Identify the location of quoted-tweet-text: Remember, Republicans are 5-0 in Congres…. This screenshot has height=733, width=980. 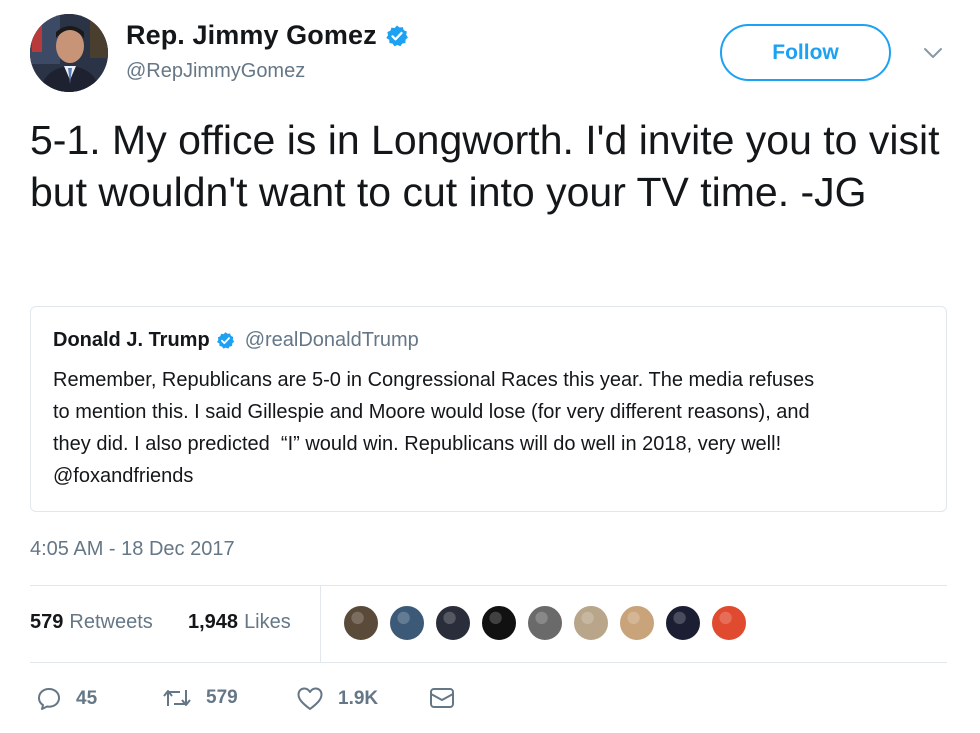
(434, 428).